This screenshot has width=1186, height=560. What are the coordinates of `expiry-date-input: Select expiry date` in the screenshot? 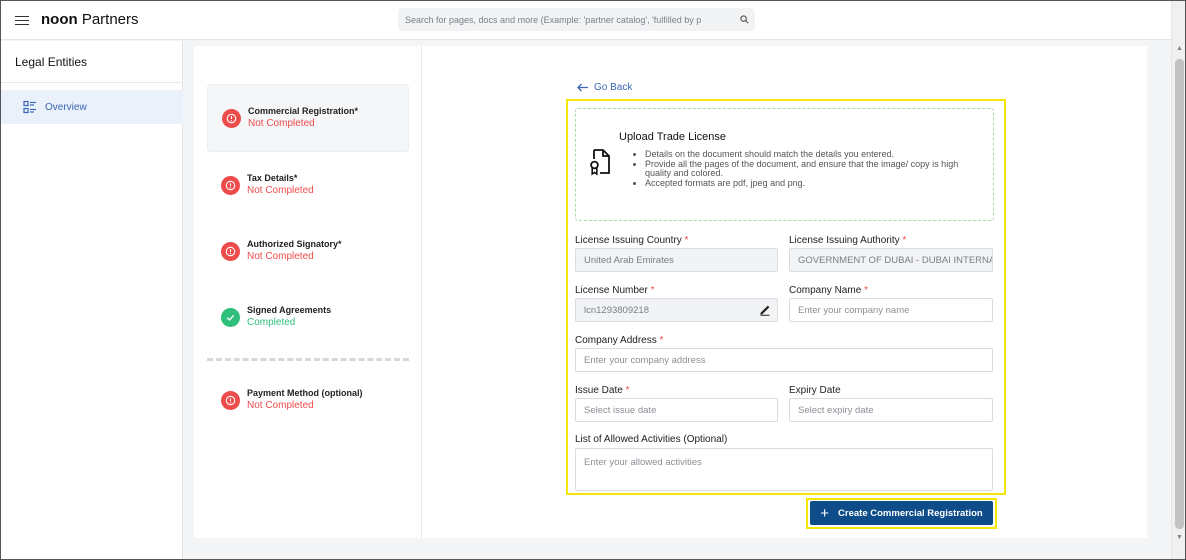 It's located at (891, 410).